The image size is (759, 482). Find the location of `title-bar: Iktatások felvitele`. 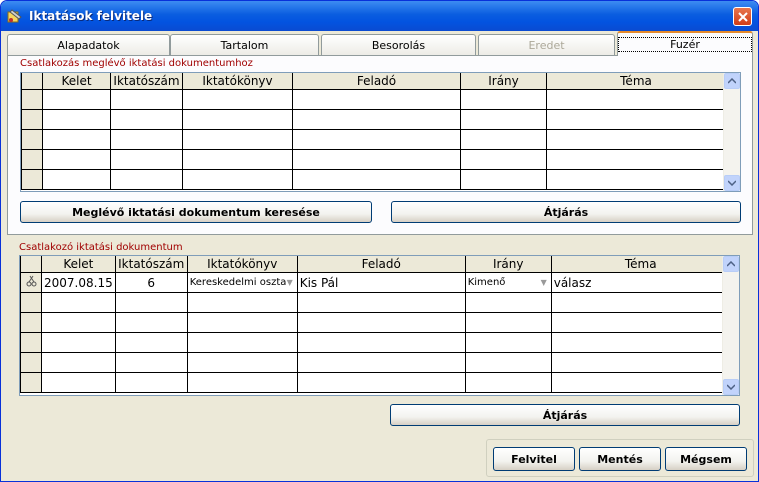

title-bar: Iktatások felvitele is located at coordinates (379, 16).